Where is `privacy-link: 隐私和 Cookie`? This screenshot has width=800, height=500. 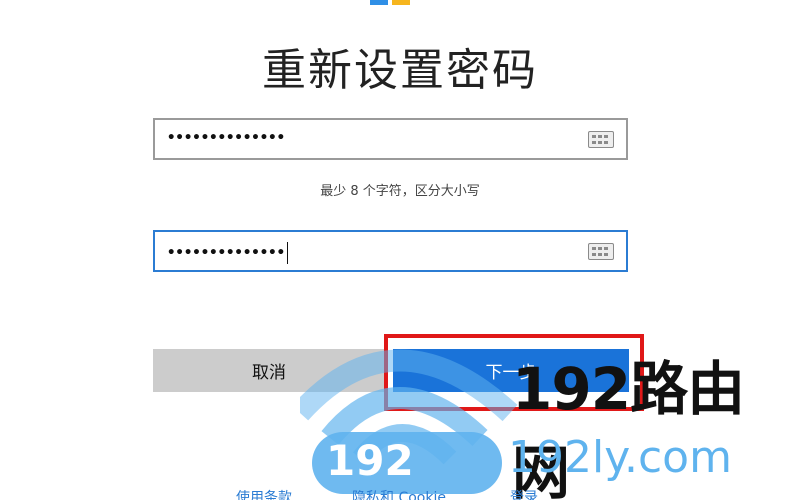 privacy-link: 隐私和 Cookie is located at coordinates (399, 493).